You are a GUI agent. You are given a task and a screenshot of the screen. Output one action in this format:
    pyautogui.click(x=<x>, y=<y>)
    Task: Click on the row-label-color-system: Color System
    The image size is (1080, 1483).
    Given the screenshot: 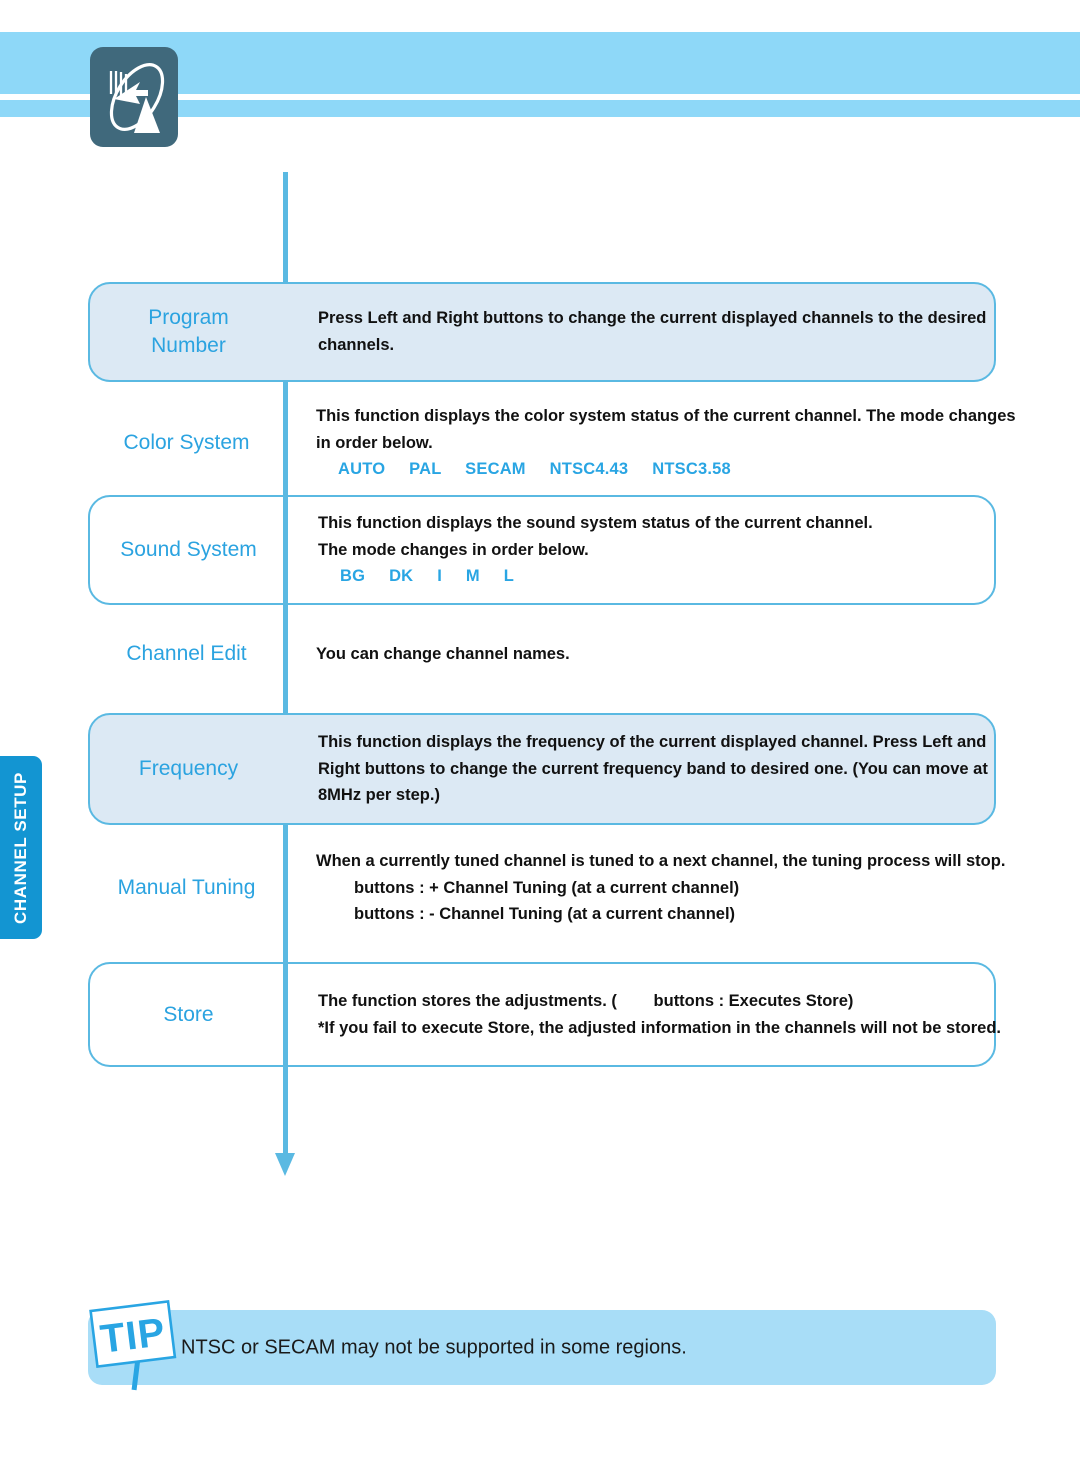 What is the action you would take?
    pyautogui.click(x=186, y=443)
    